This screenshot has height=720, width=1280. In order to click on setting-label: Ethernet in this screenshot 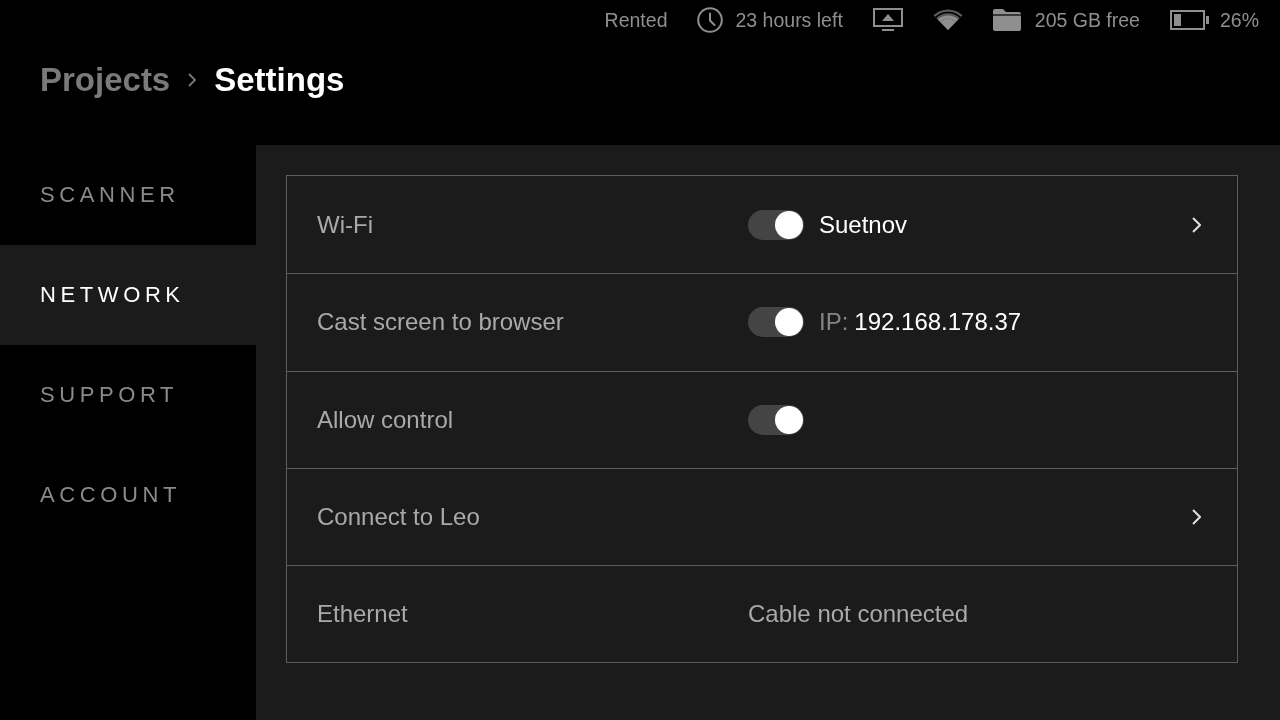, I will do `click(362, 614)`.